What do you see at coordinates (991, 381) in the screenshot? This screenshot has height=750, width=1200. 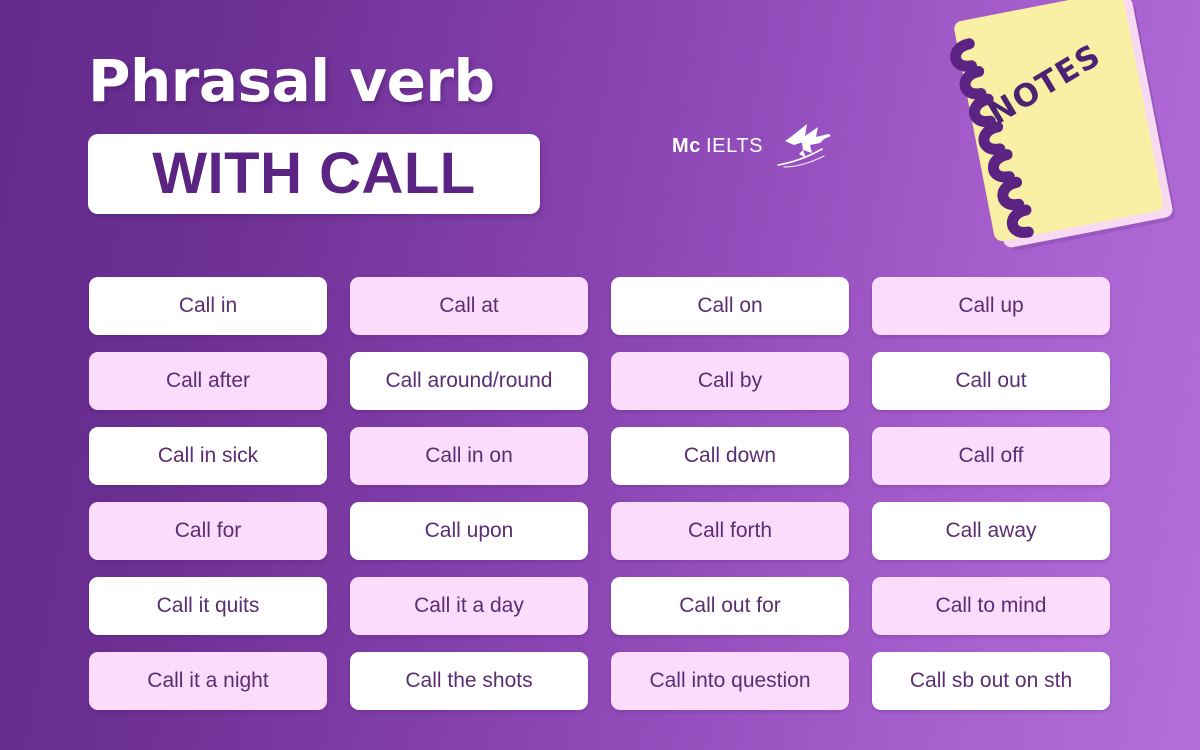 I see `phrasal-verb-card: Call out` at bounding box center [991, 381].